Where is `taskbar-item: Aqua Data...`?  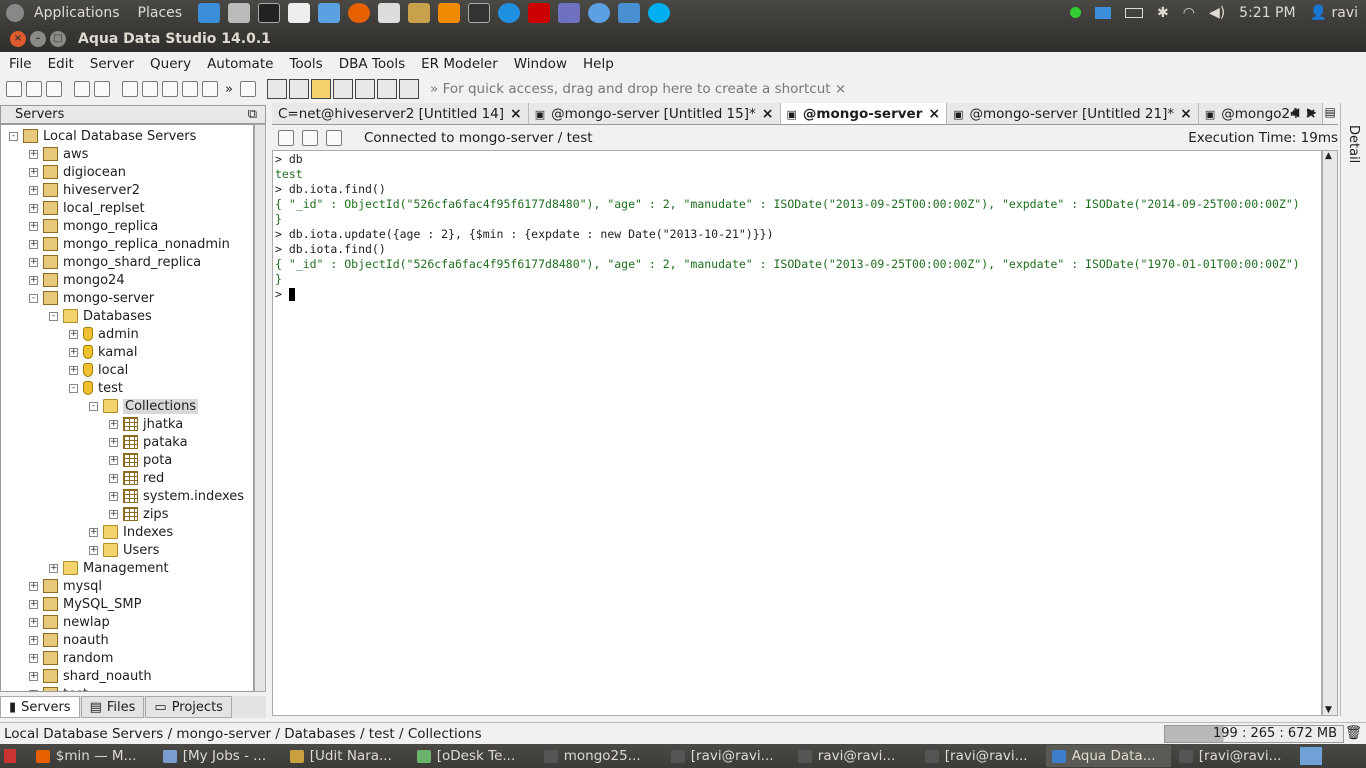
taskbar-item: Aqua Data... is located at coordinates (1108, 756).